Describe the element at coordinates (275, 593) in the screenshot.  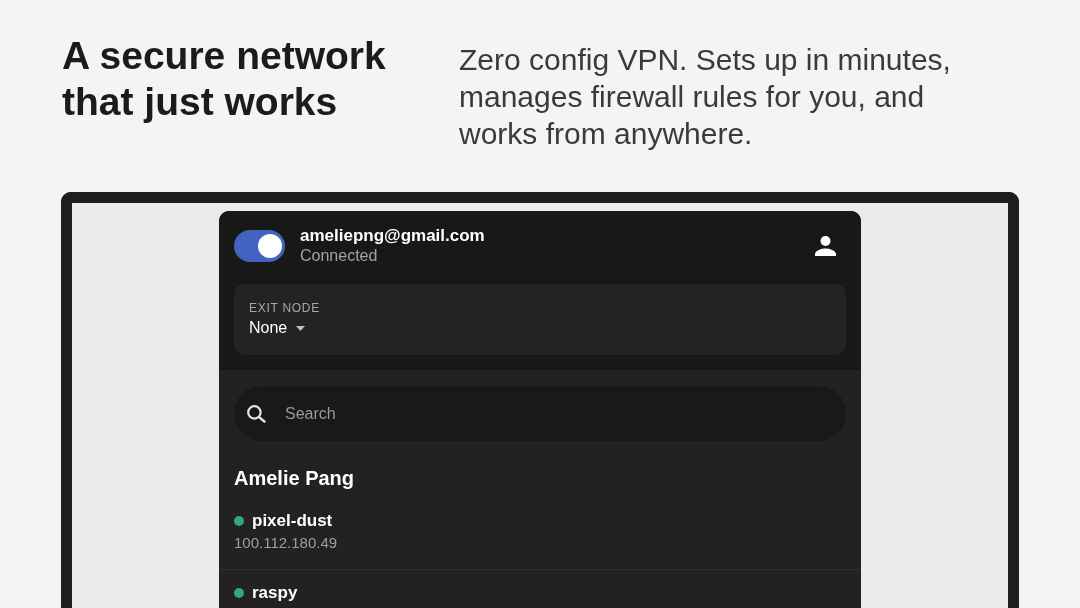
I see `device-name: raspy` at that location.